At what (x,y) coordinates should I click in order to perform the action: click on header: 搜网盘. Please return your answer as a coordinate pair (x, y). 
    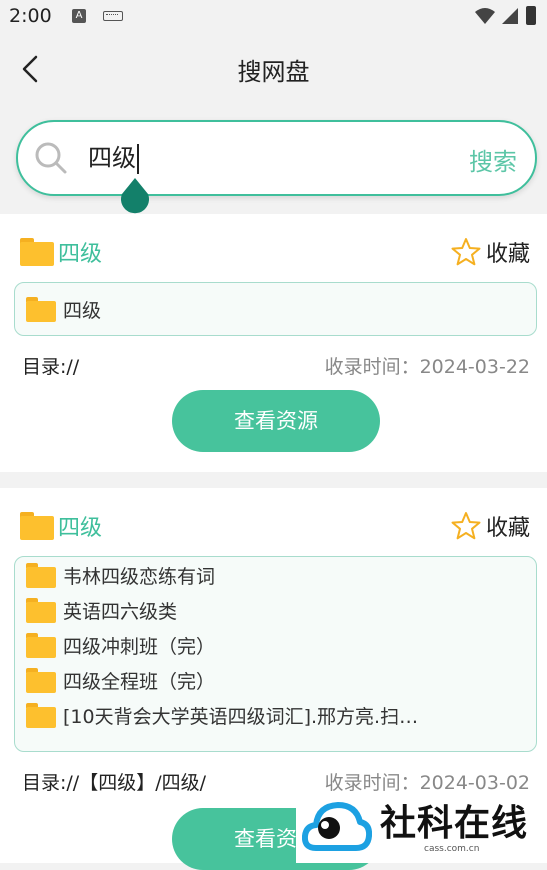
    Looking at the image, I should click on (273, 68).